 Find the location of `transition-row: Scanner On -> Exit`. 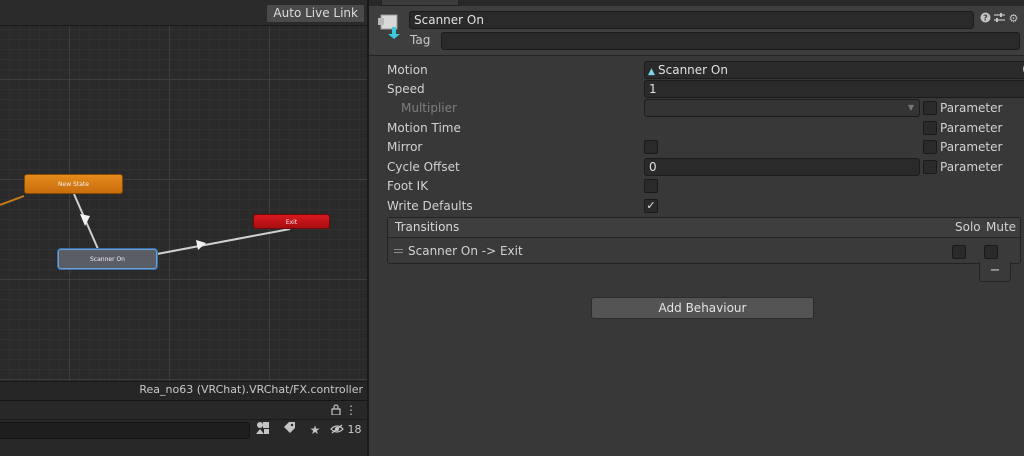

transition-row: Scanner On -> Exit is located at coordinates (704, 251).